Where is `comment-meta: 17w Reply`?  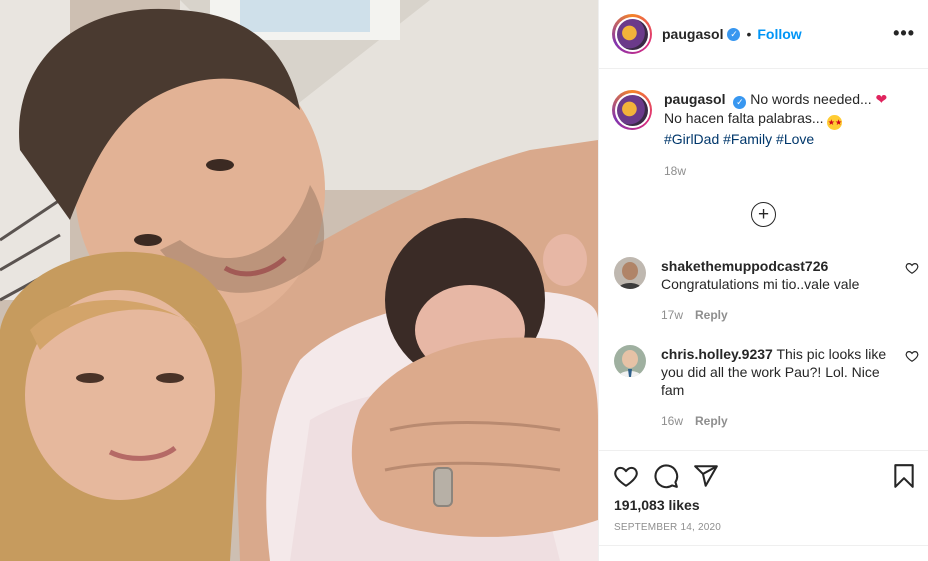 comment-meta: 17w Reply is located at coordinates (694, 315).